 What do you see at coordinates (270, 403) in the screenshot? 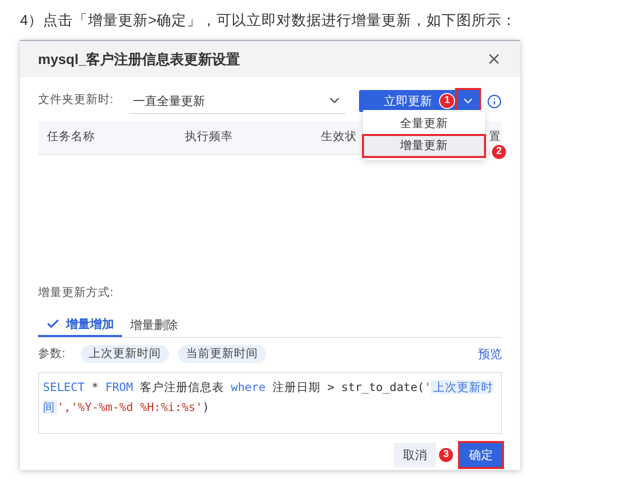
I see `sql-editor: SELECT * FROM 客户注册信息表 where 注册日期 > str_to_date(' 上次更新时间 ','%Y-%m-%d %H:%i:%s')` at bounding box center [270, 403].